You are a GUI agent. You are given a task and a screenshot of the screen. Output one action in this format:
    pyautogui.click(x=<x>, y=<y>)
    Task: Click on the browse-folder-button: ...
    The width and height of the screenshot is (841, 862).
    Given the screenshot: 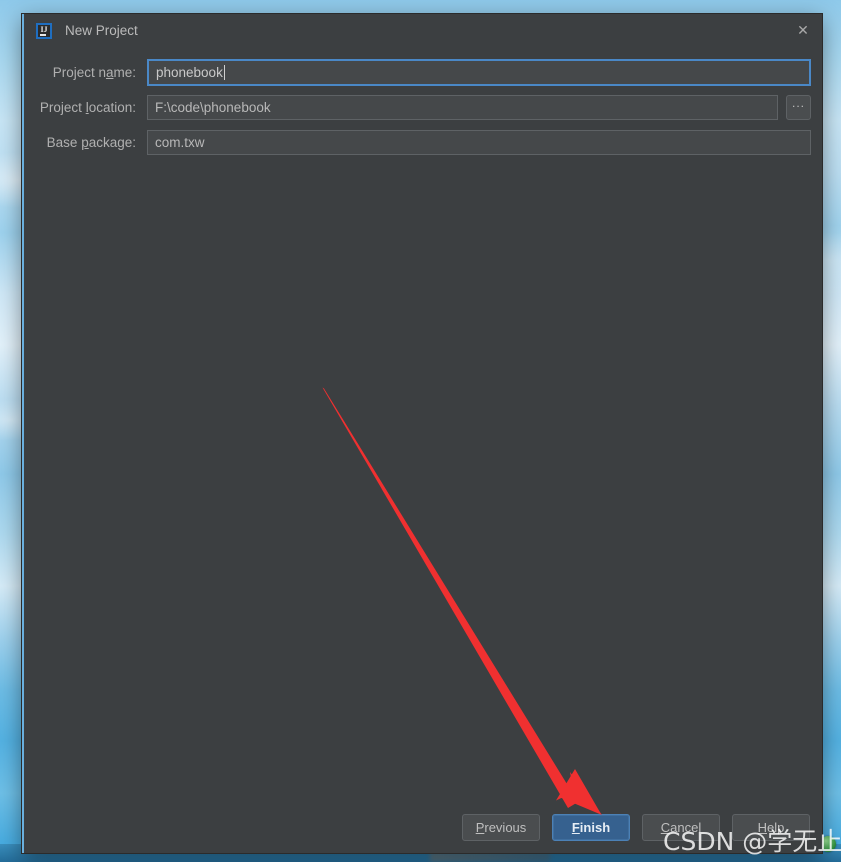 What is the action you would take?
    pyautogui.click(x=798, y=107)
    